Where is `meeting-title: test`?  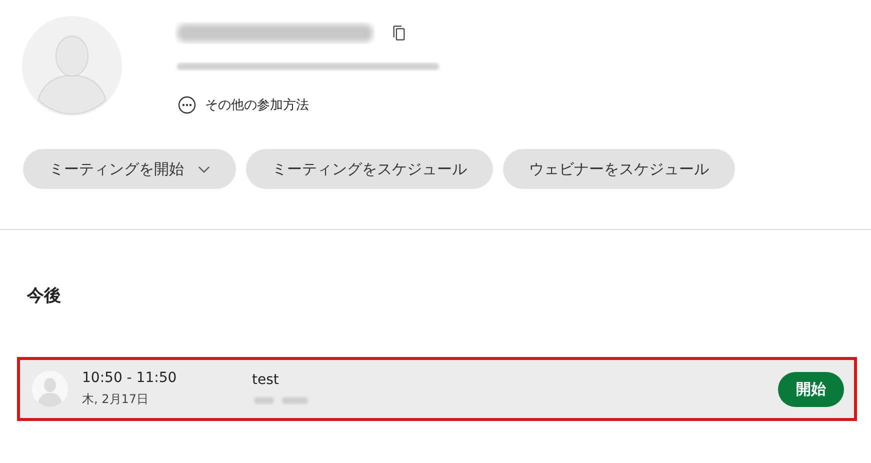
meeting-title: test is located at coordinates (266, 380).